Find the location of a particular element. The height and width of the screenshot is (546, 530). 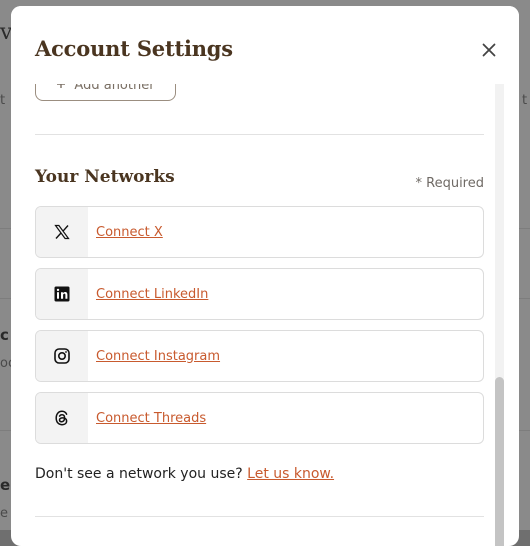

background-fragment: e is located at coordinates (4, 513).